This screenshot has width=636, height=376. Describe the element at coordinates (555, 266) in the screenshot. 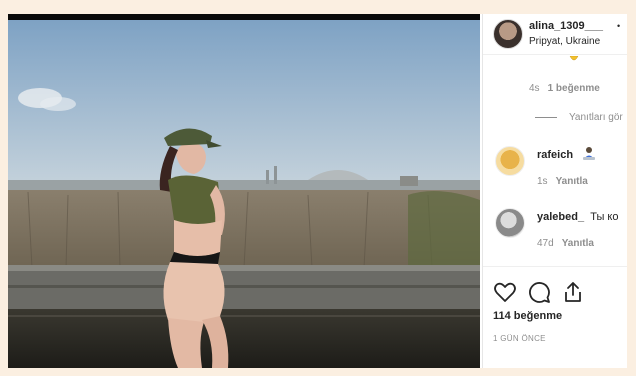

I see `actions-divider` at that location.